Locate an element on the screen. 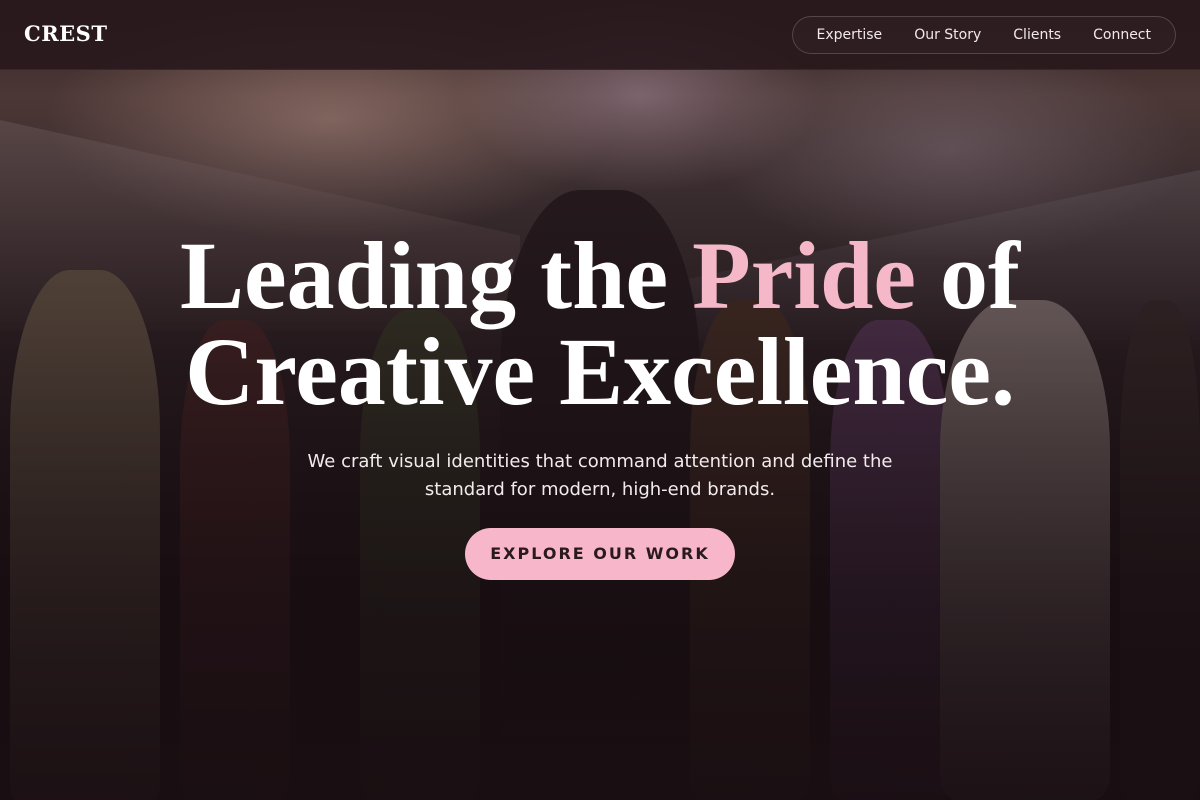 Image resolution: width=1200 pixels, height=800 pixels. headline-line-2: Creative Excellence. is located at coordinates (600, 371).